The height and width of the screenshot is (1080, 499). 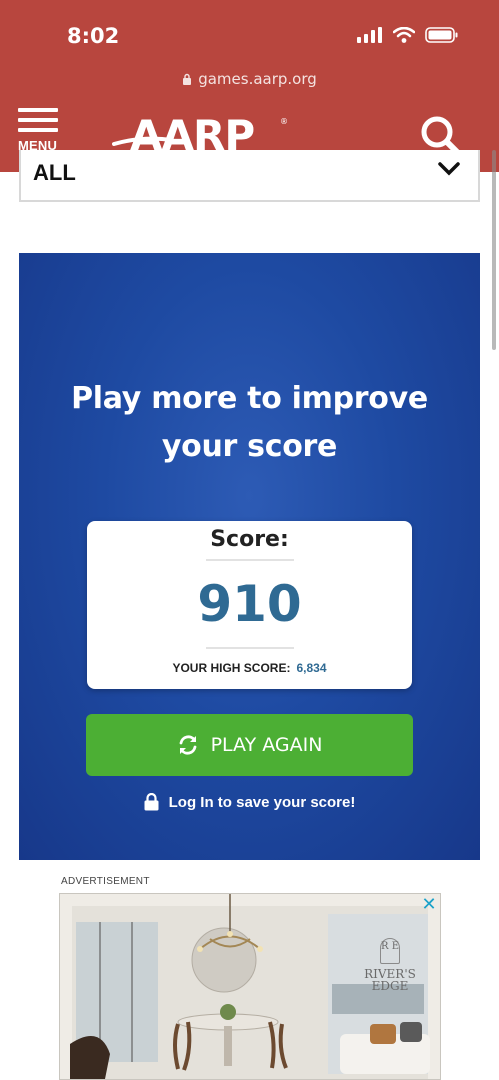 What do you see at coordinates (93, 36) in the screenshot?
I see `status-time: 8:02` at bounding box center [93, 36].